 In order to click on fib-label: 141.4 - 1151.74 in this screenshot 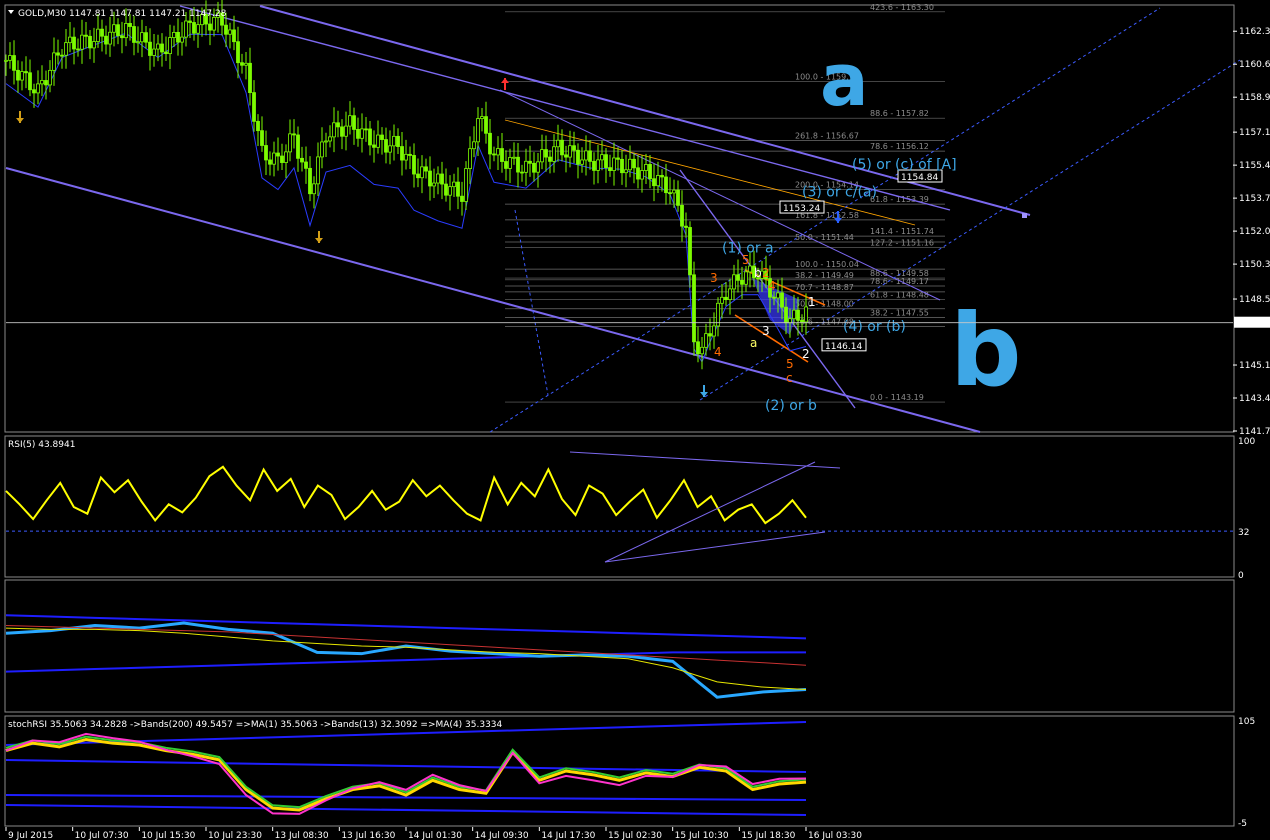, I will do `click(902, 231)`.